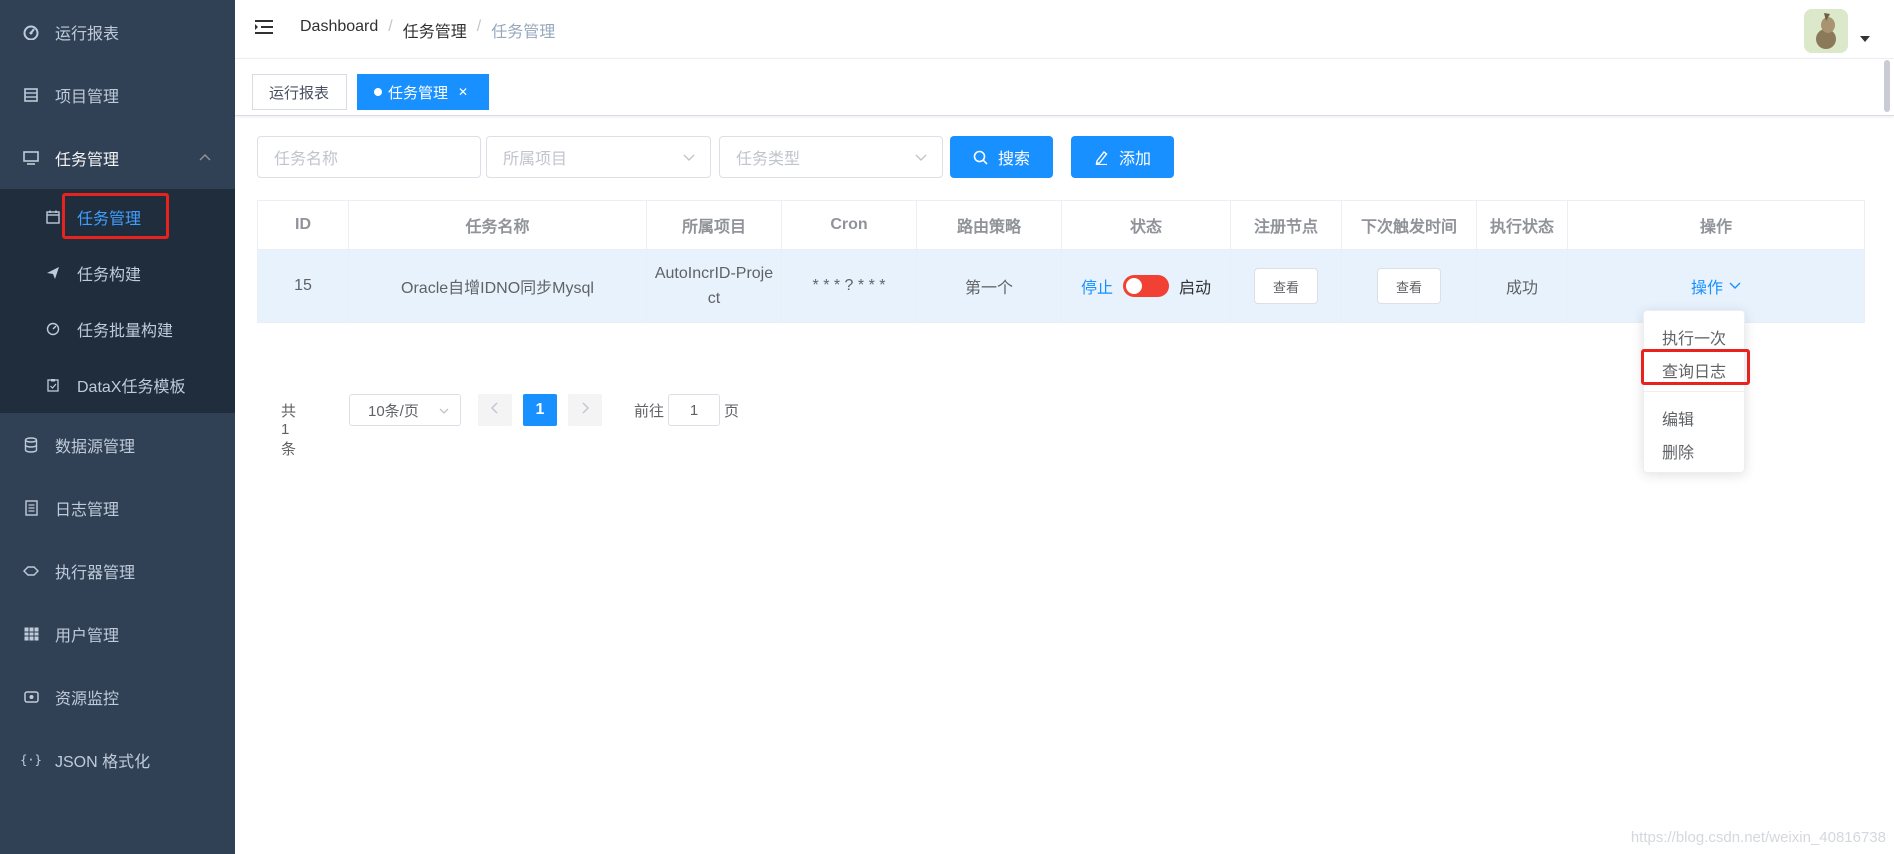  I want to click on sidebar-item-label: 任务管理, so click(87, 160).